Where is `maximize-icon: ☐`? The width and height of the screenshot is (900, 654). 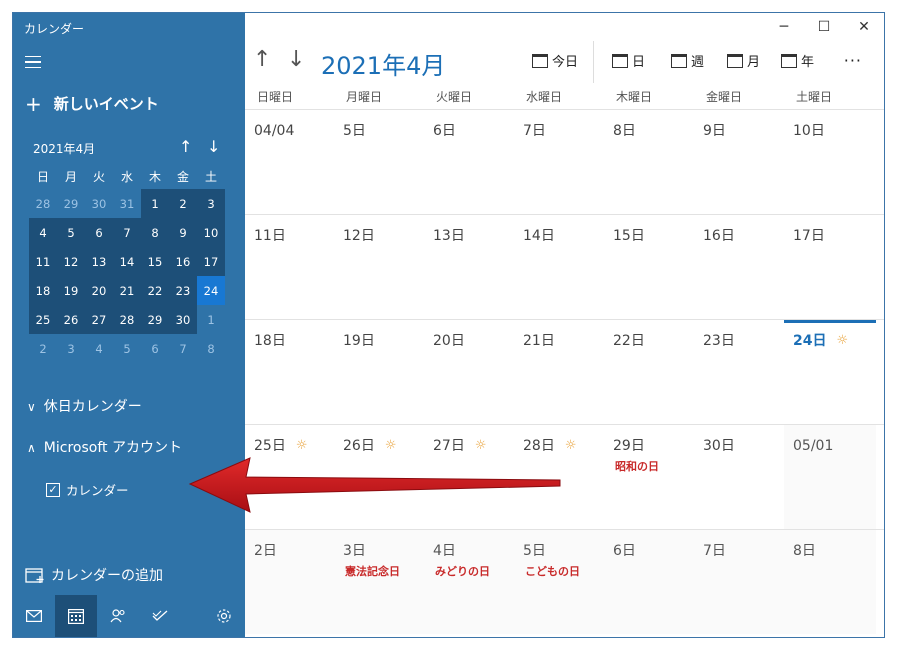
maximize-icon: ☐ is located at coordinates (824, 27).